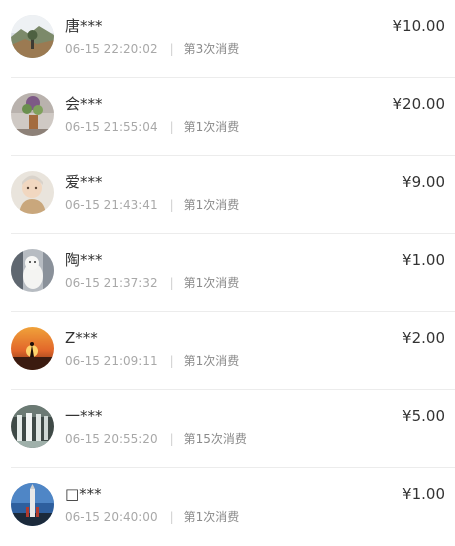 This screenshot has height=546, width=455. I want to click on list-item: 会*** 06-15 21:55:04 | 第1次消费 ¥20.00, so click(233, 117).